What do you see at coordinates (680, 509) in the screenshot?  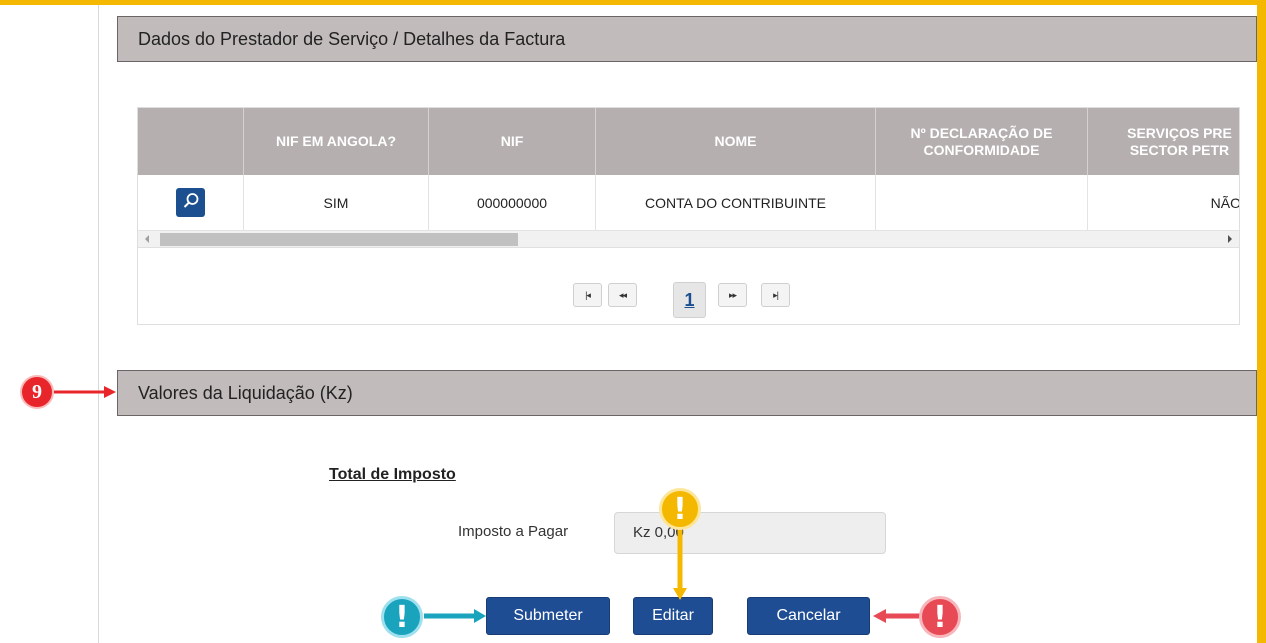 I see `alert-yellow-icon: !` at bounding box center [680, 509].